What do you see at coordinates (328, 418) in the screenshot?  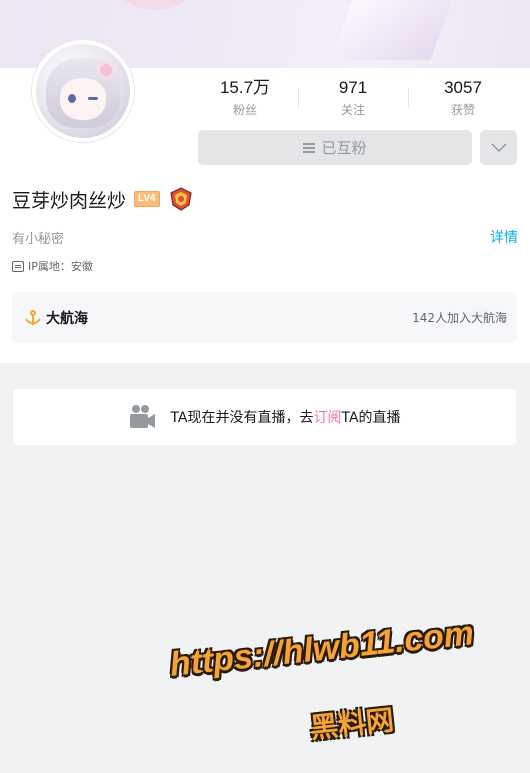 I see `subscribe-link: 订阅` at bounding box center [328, 418].